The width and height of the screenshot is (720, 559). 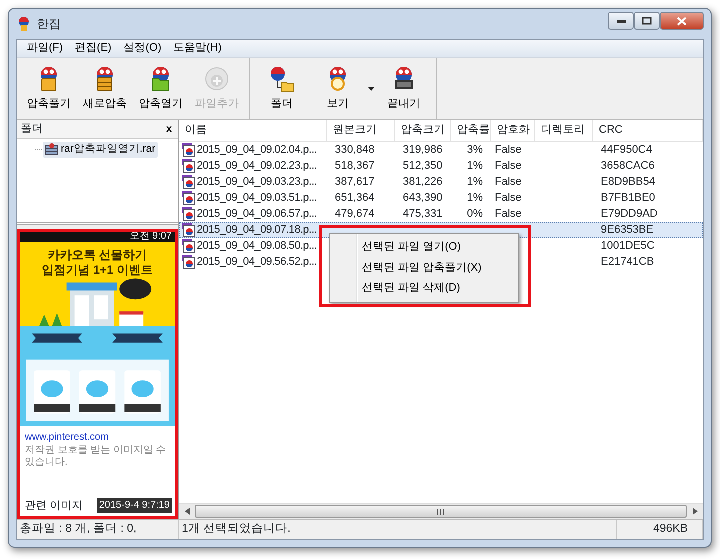 I want to click on table-cell: 479,674, so click(x=355, y=214).